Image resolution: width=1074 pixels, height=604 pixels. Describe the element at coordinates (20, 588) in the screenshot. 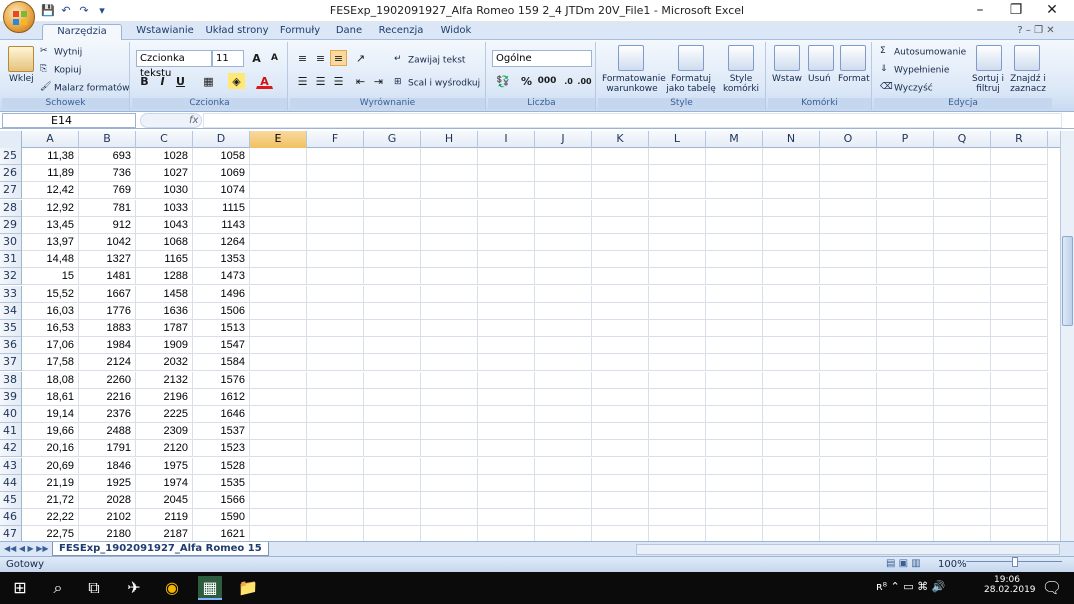

I see `windows-start-icon: ⊞` at that location.